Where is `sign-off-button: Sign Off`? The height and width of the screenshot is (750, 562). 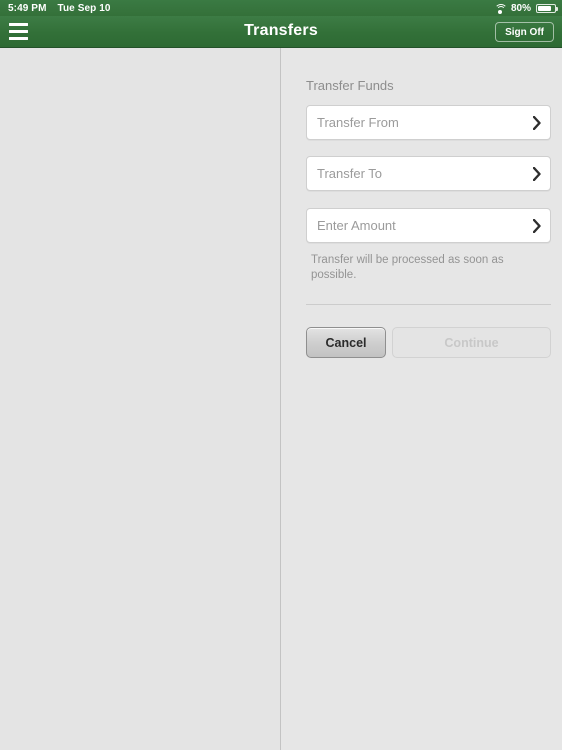
sign-off-button: Sign Off is located at coordinates (524, 32).